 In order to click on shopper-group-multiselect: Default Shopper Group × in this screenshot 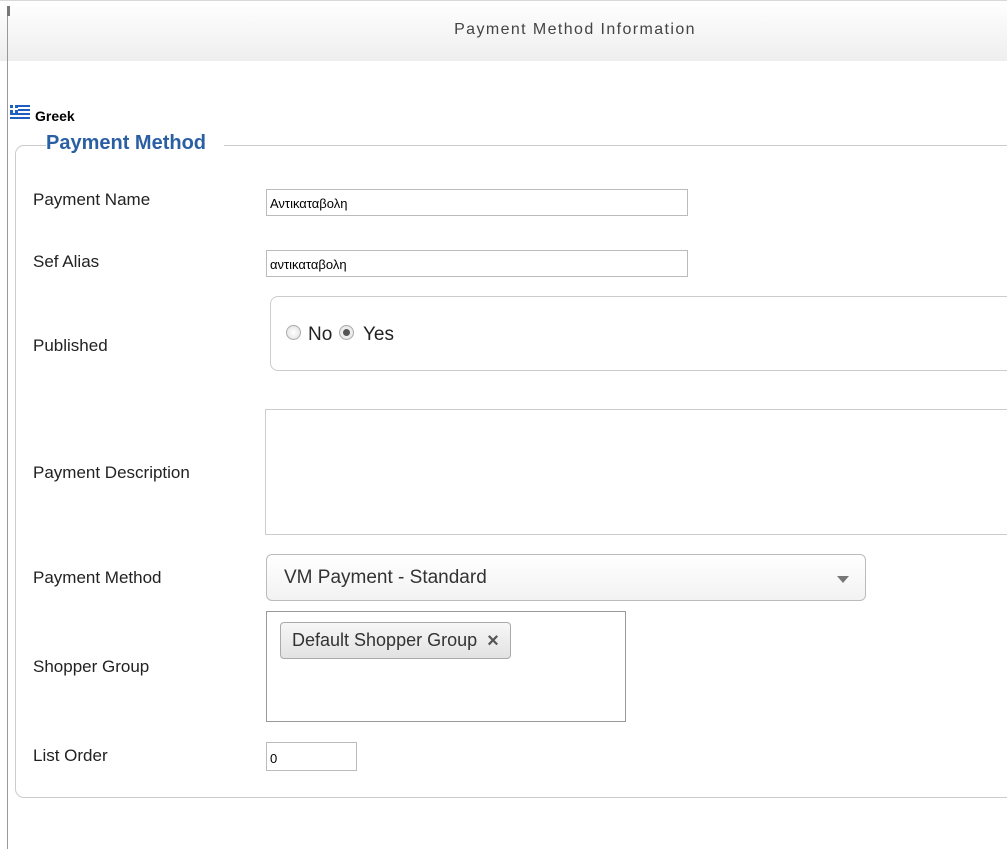, I will do `click(446, 666)`.